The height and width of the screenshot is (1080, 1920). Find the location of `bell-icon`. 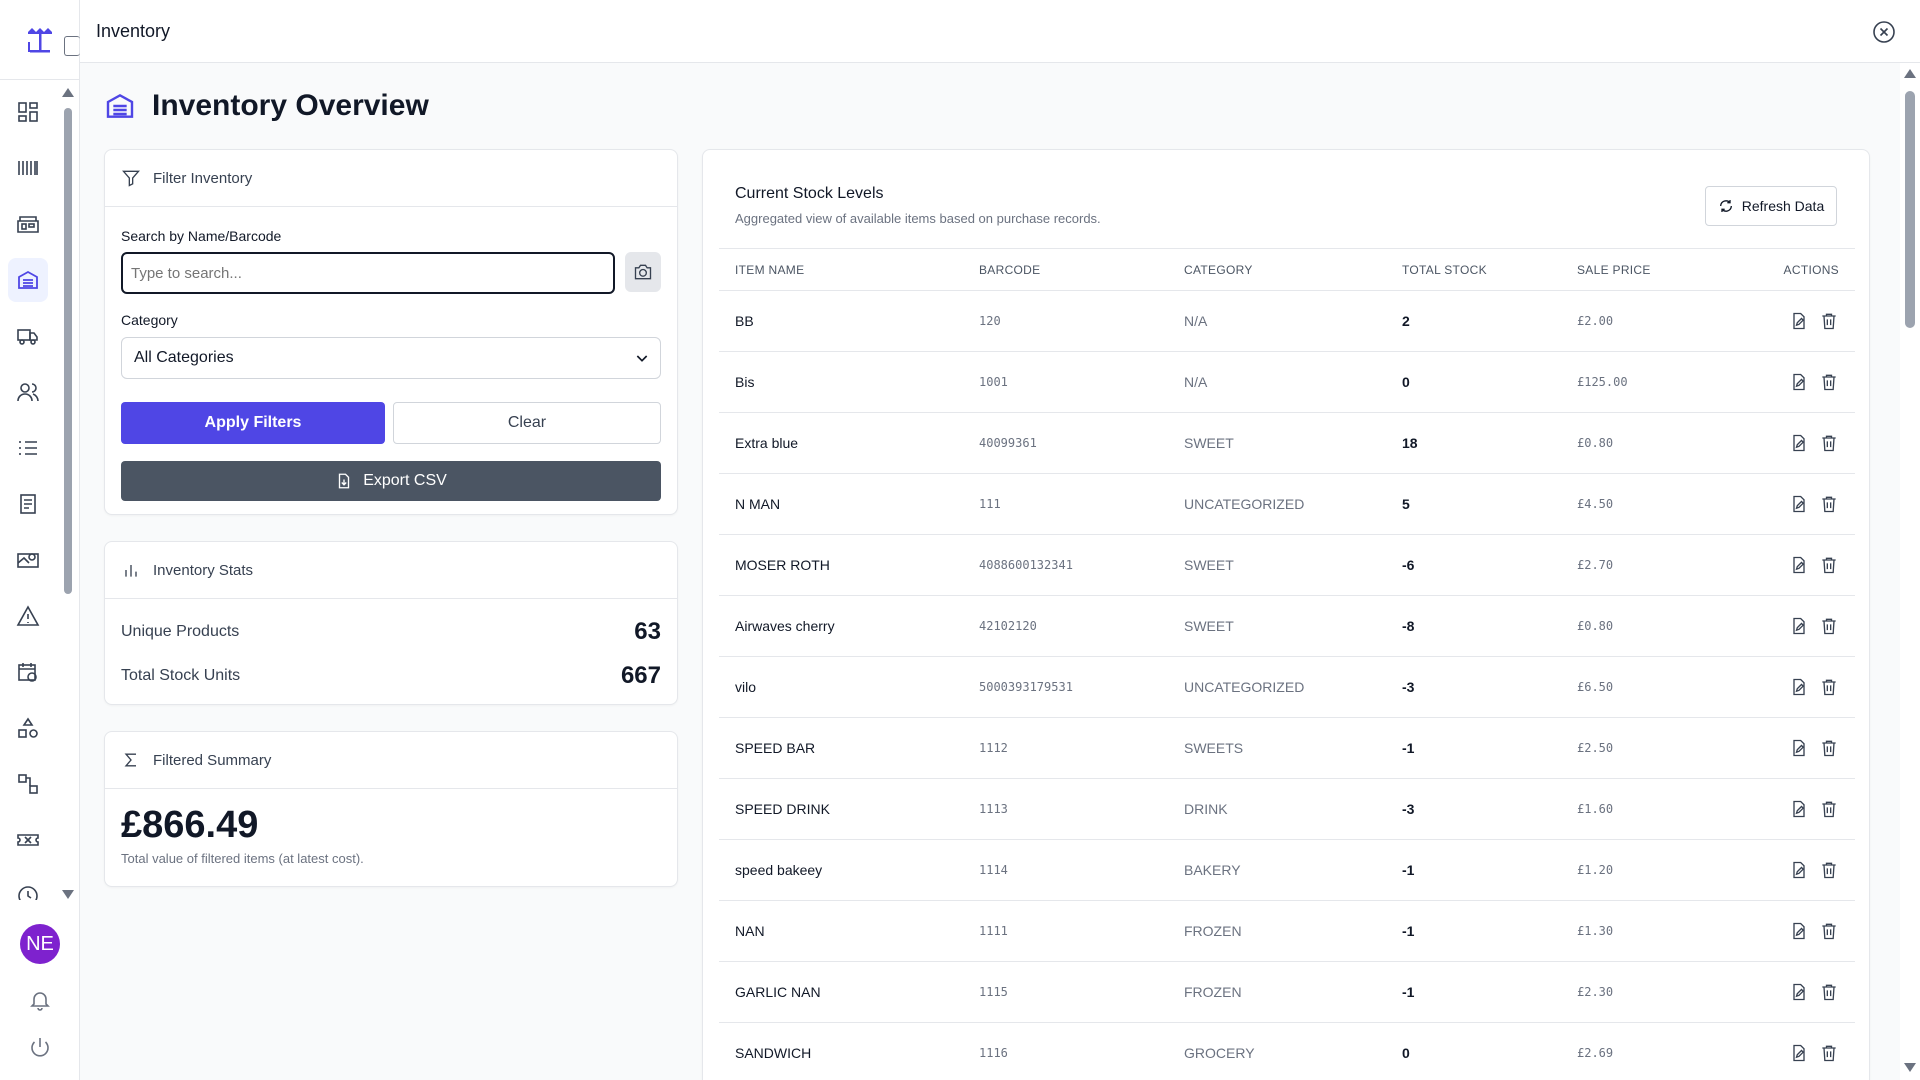

bell-icon is located at coordinates (40, 1000).